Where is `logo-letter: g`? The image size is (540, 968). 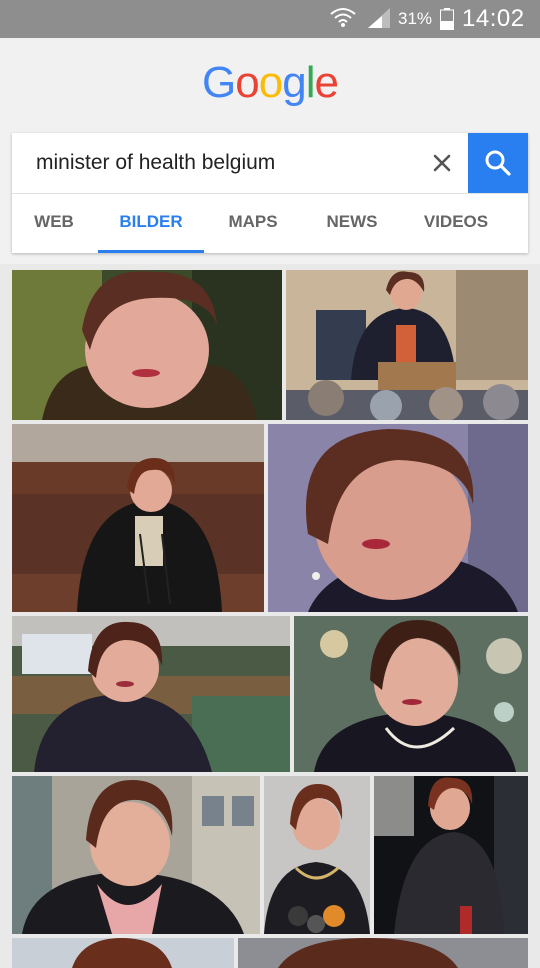 logo-letter: g is located at coordinates (294, 82).